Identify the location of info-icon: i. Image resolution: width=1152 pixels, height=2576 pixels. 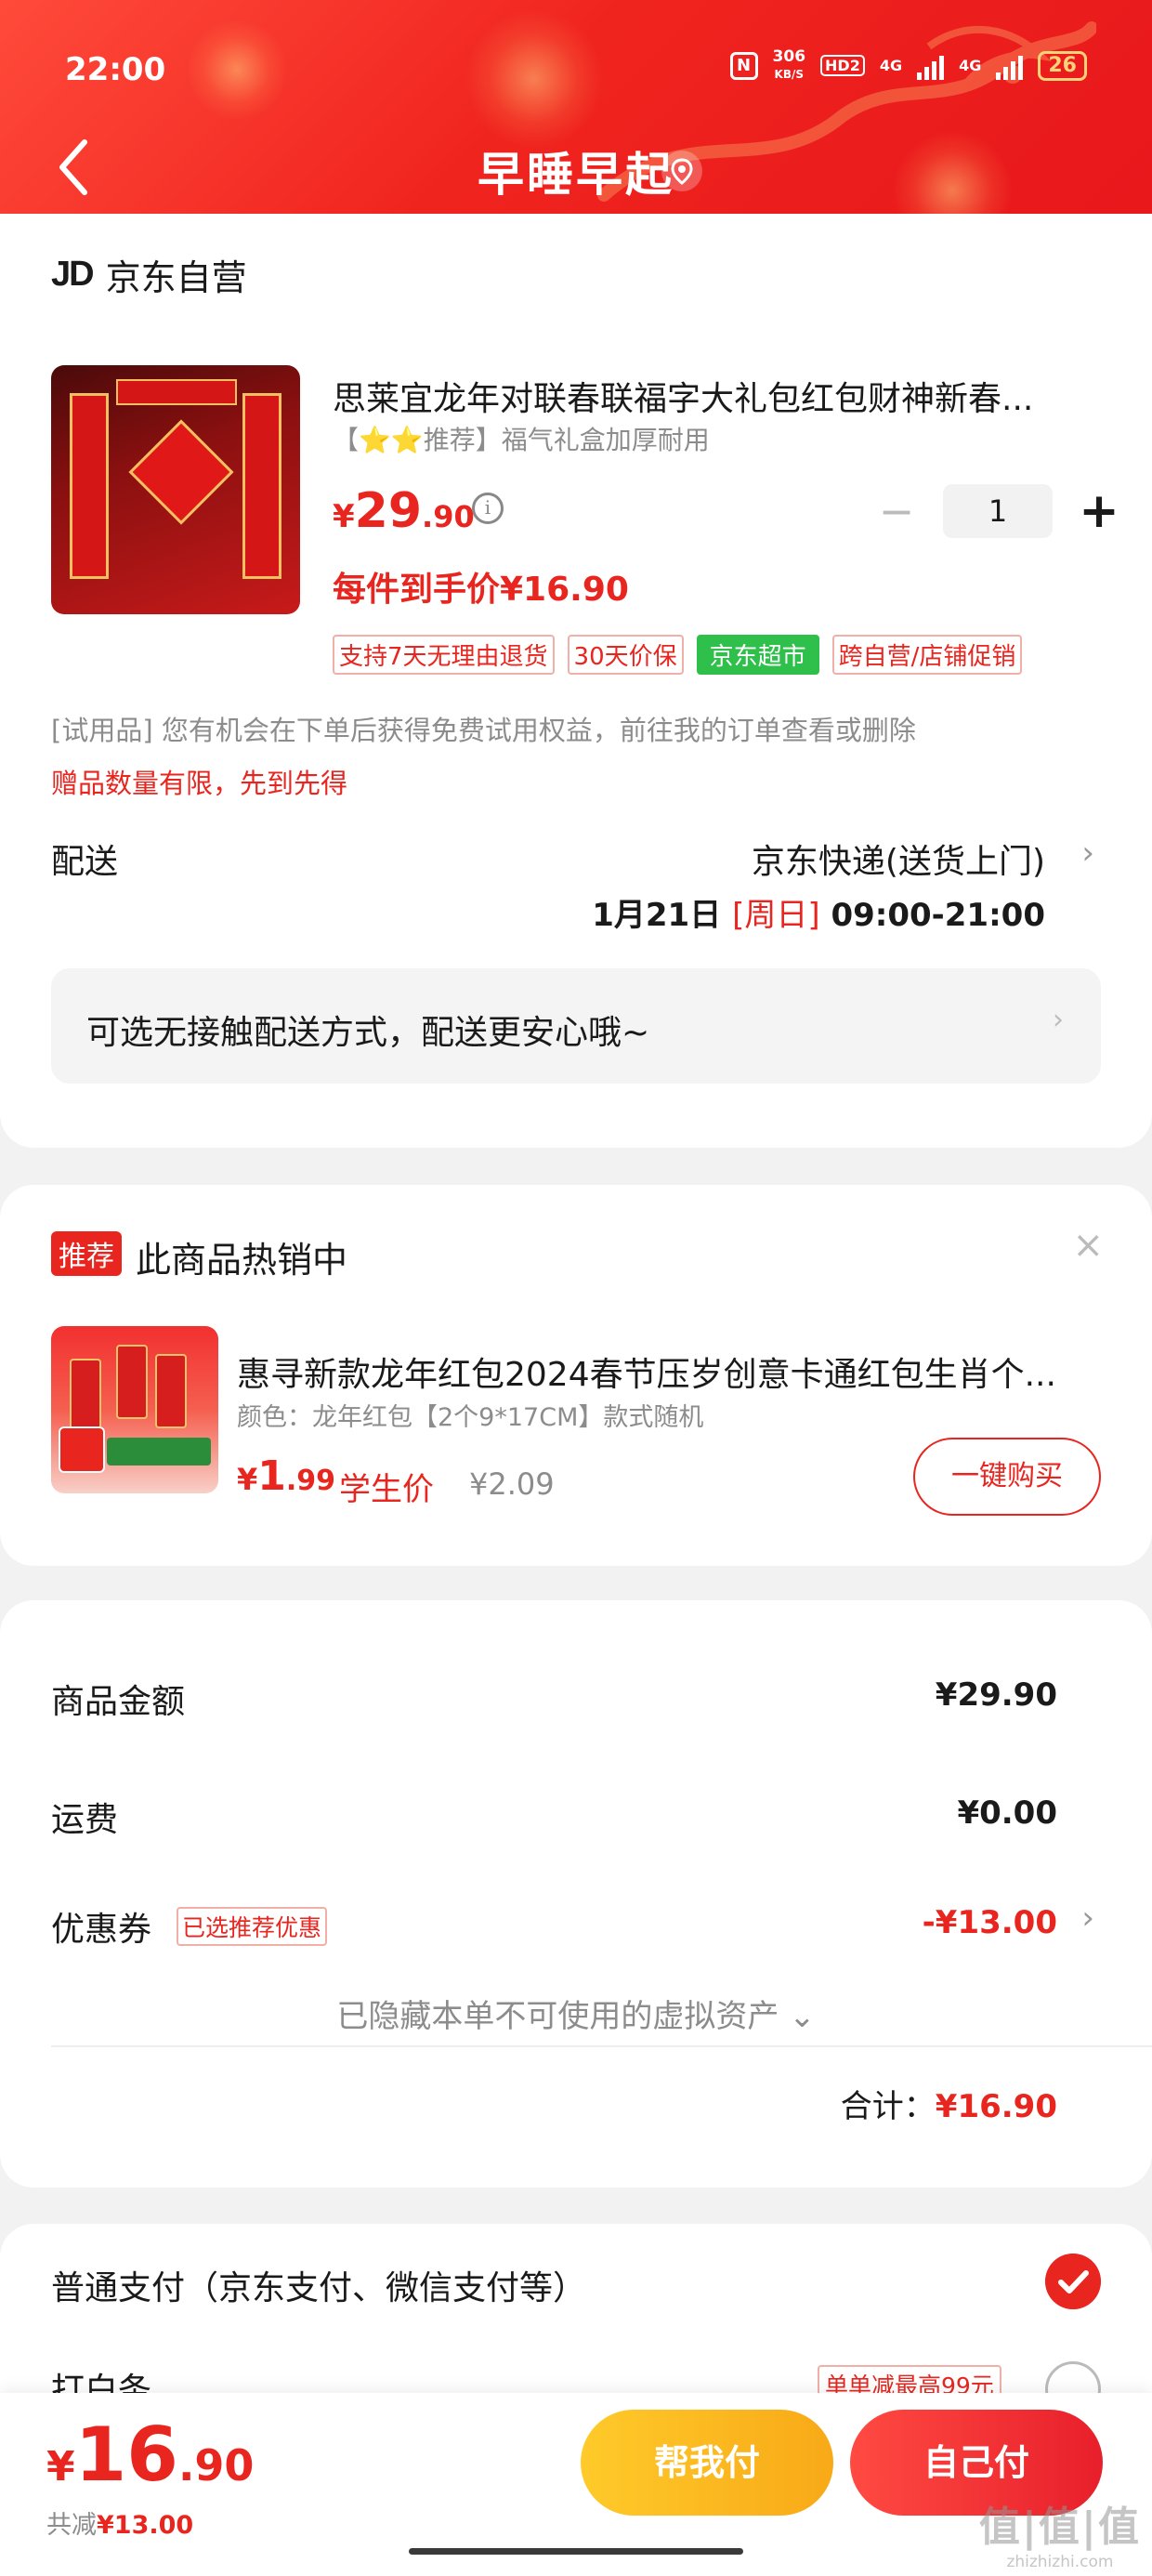
(488, 508).